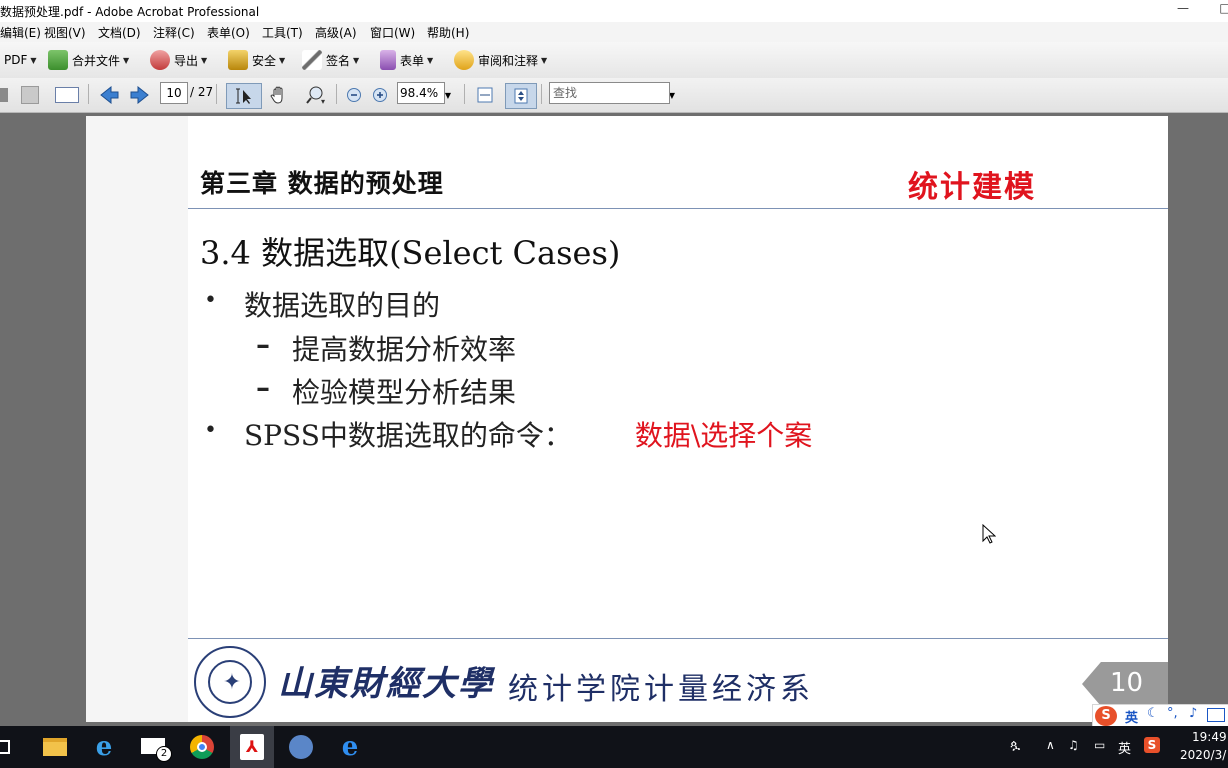  I want to click on fit-page-icon, so click(521, 96).